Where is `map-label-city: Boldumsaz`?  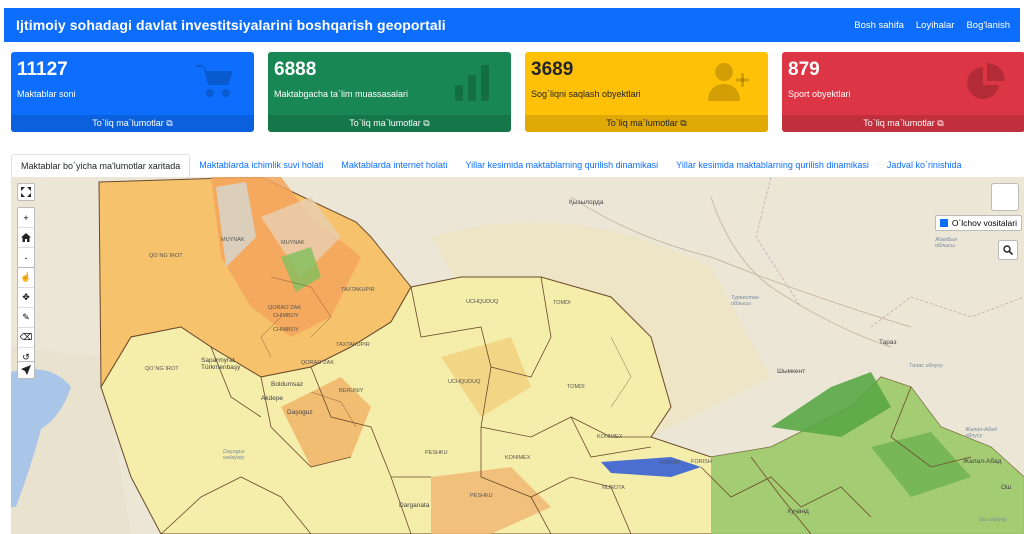 map-label-city: Boldumsaz is located at coordinates (287, 384).